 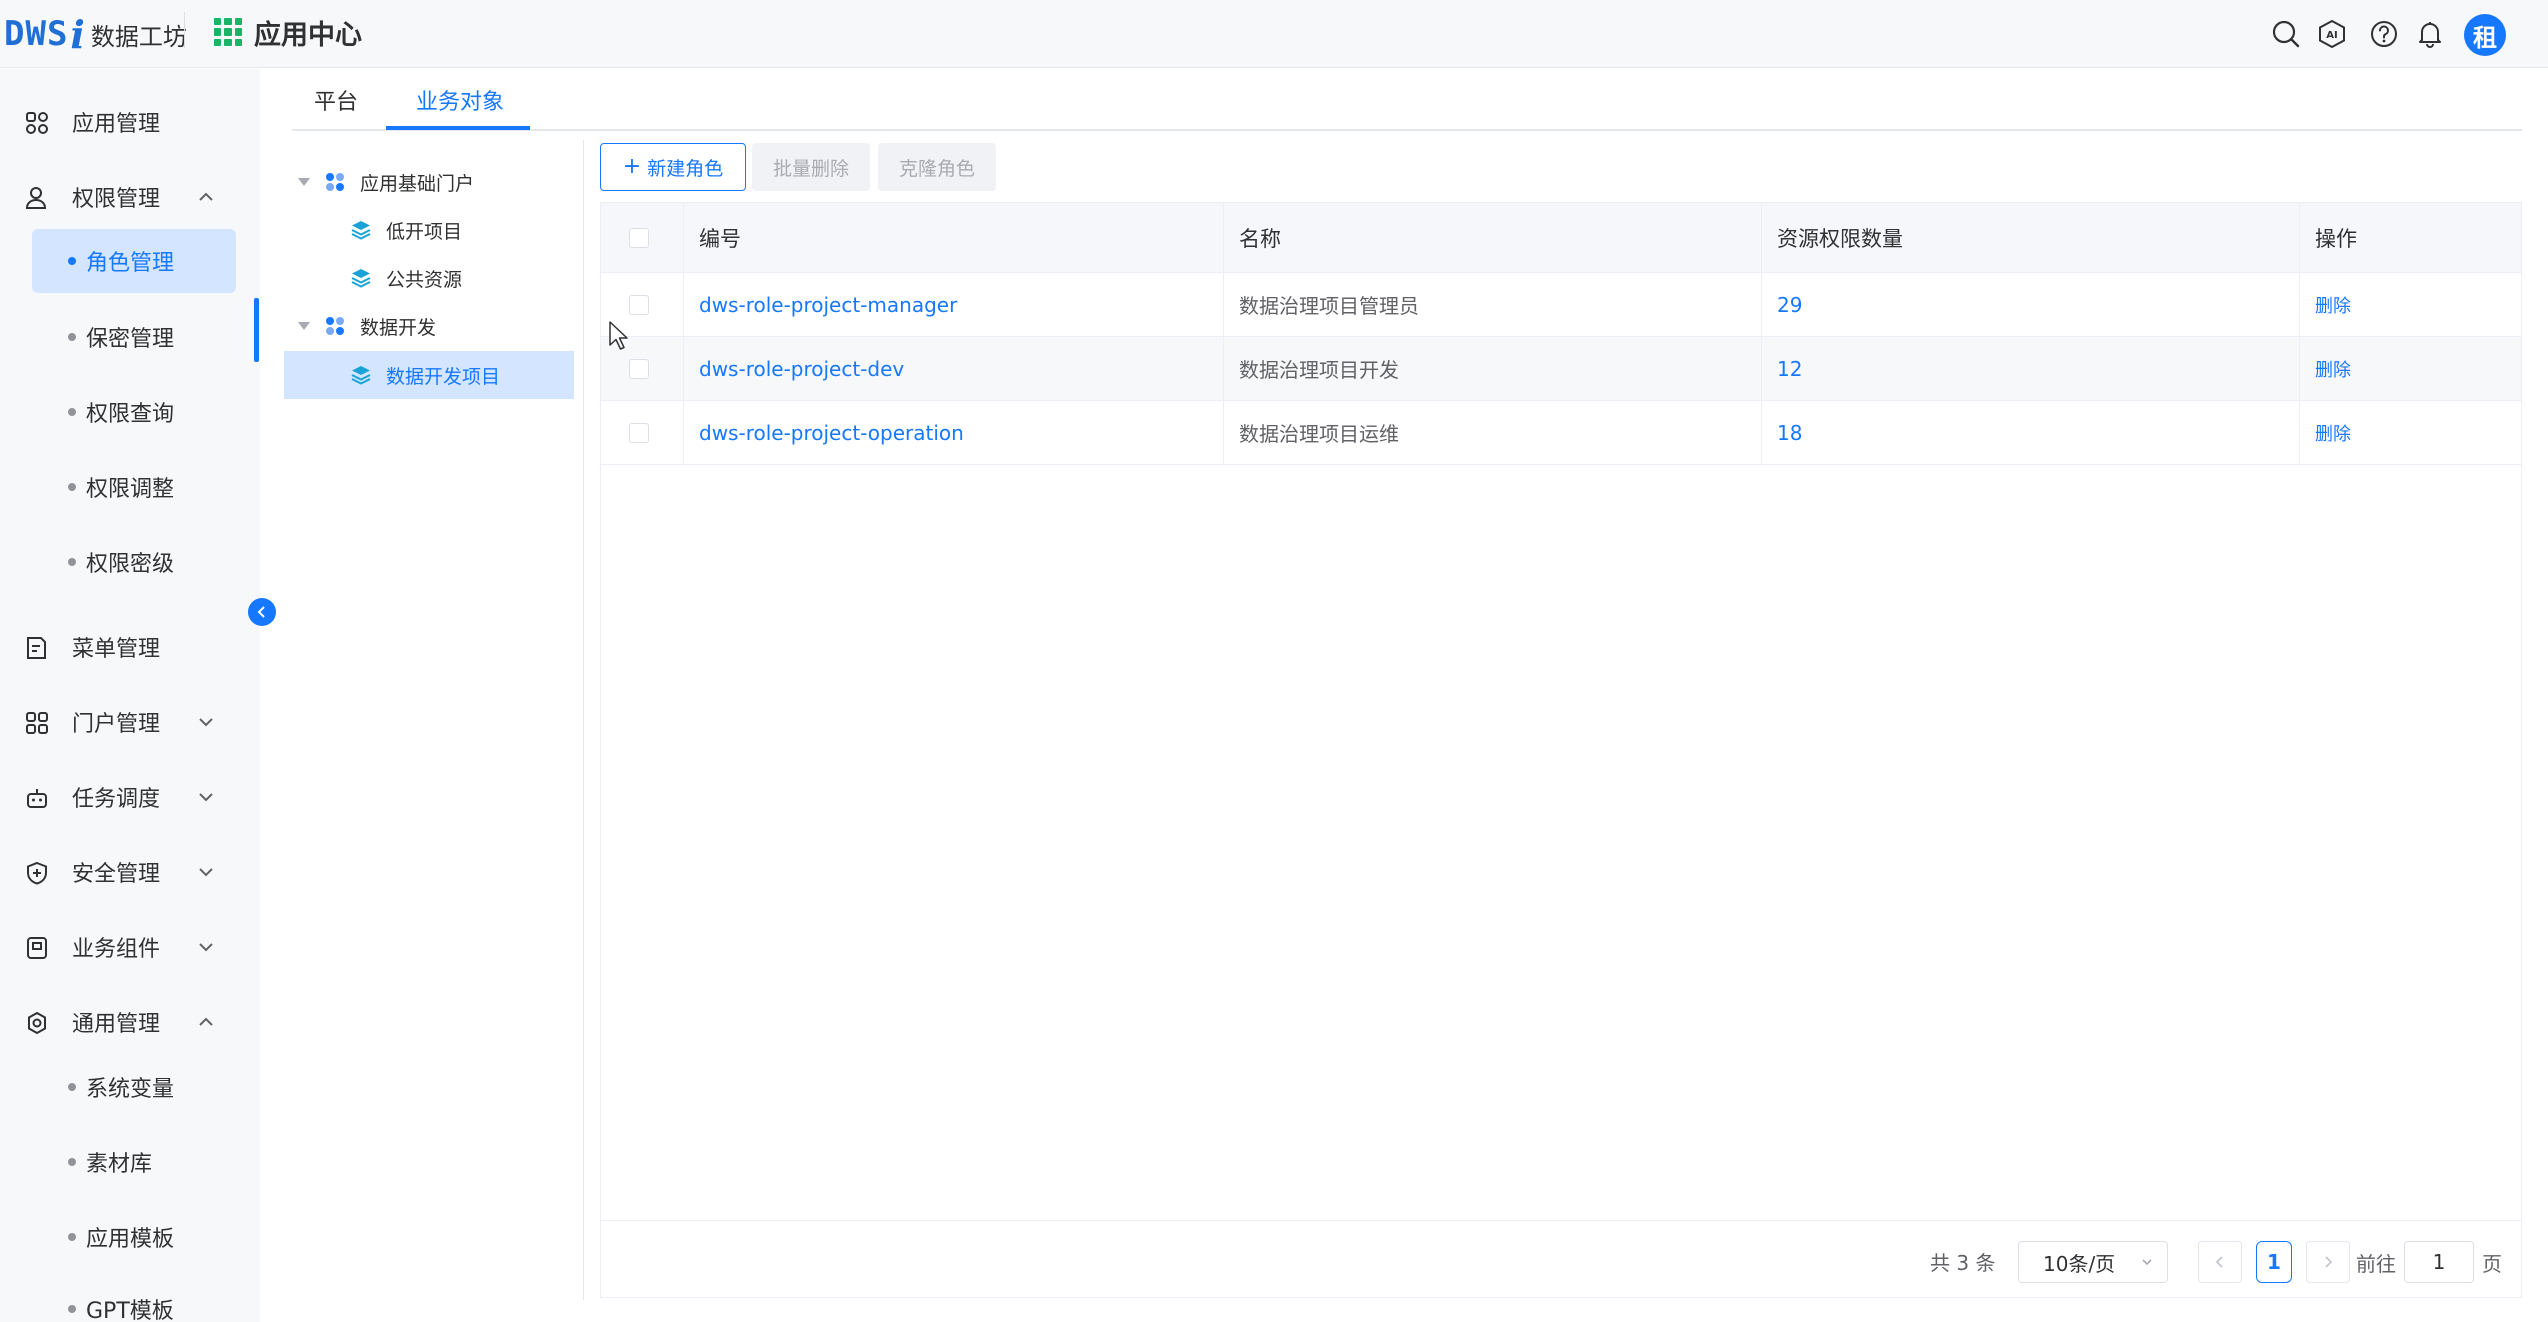 What do you see at coordinates (336, 100) in the screenshot?
I see `tab-platform: 平台` at bounding box center [336, 100].